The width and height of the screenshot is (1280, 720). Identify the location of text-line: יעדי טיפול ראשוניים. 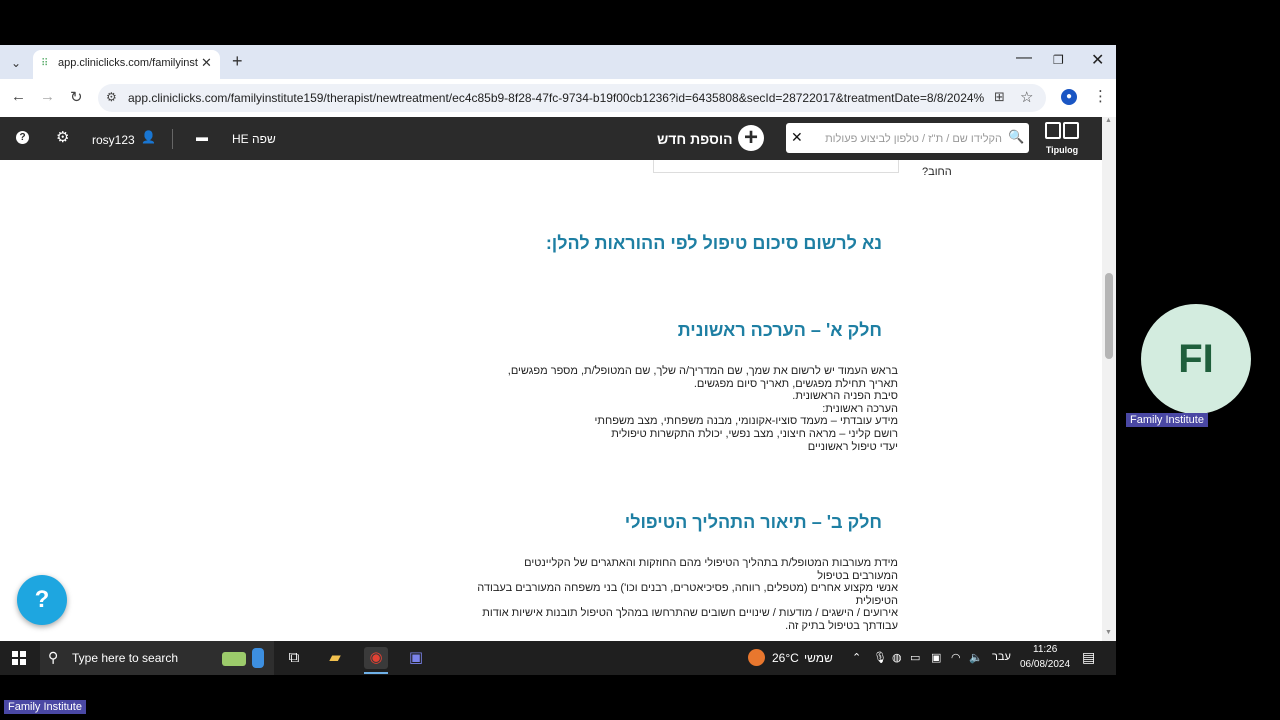
(852, 446).